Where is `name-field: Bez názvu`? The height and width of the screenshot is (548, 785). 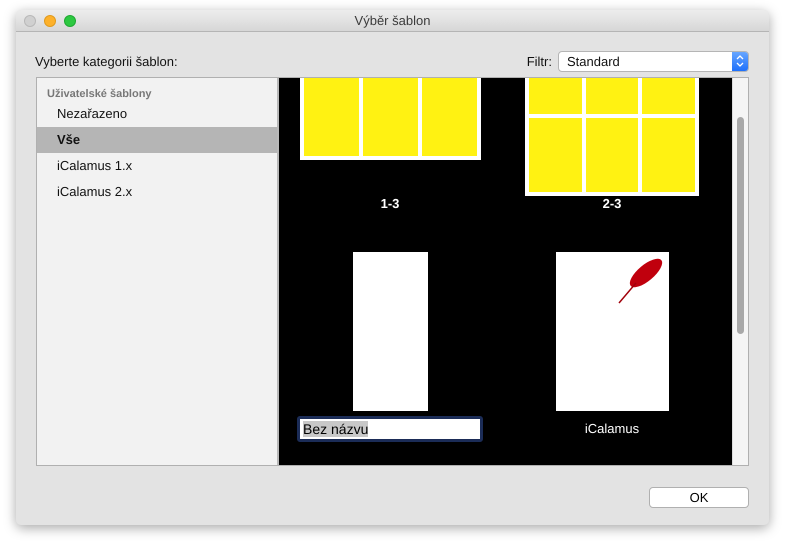
name-field: Bez názvu is located at coordinates (390, 429).